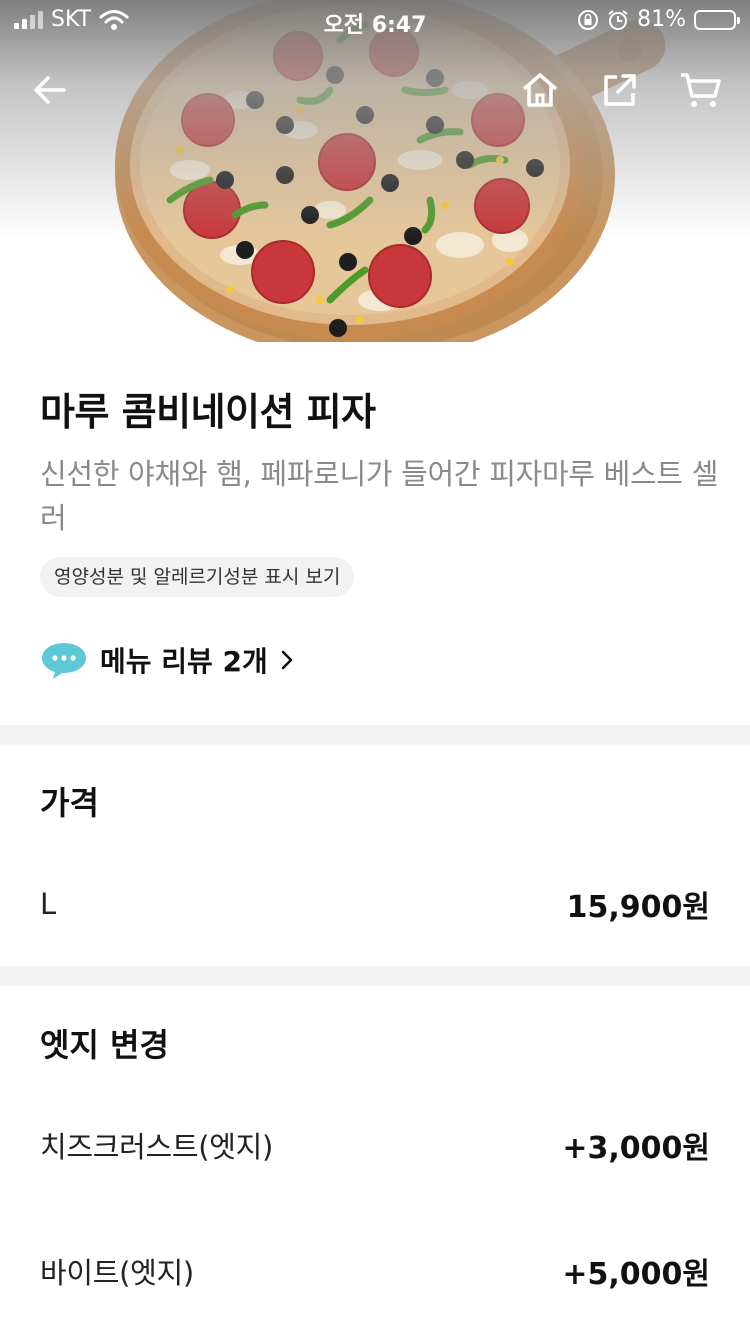  Describe the element at coordinates (636, 1274) in the screenshot. I see `edge-option-price: +5,000원` at that location.